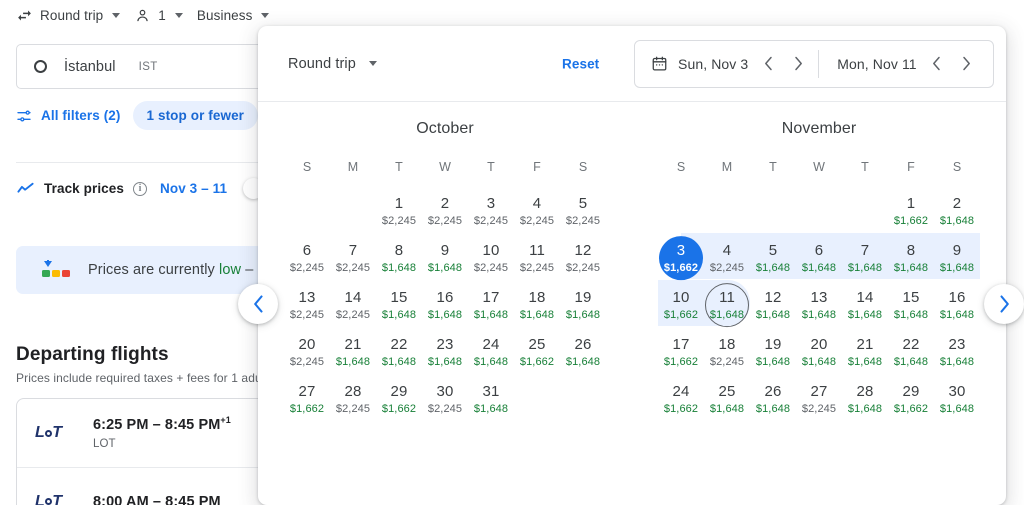 This screenshot has height=505, width=1024. I want to click on dow-label: F, so click(537, 167).